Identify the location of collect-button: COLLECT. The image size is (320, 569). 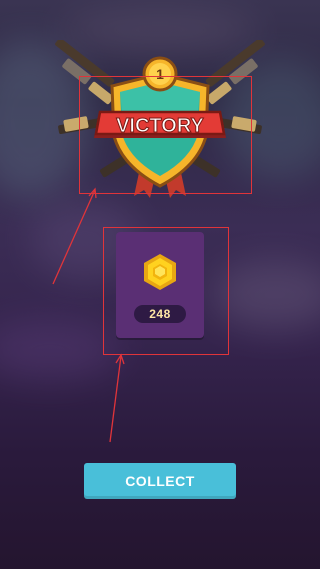
(160, 481).